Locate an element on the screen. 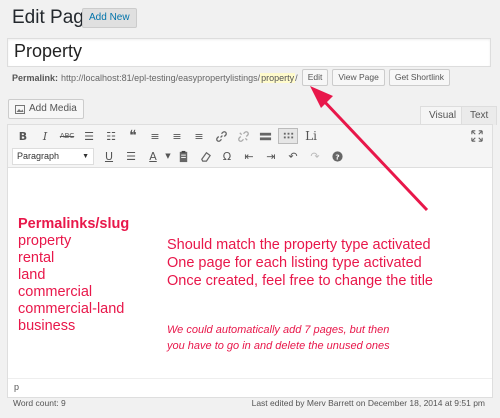 The width and height of the screenshot is (500, 418). numbered-list-icon: ☷ is located at coordinates (111, 136).